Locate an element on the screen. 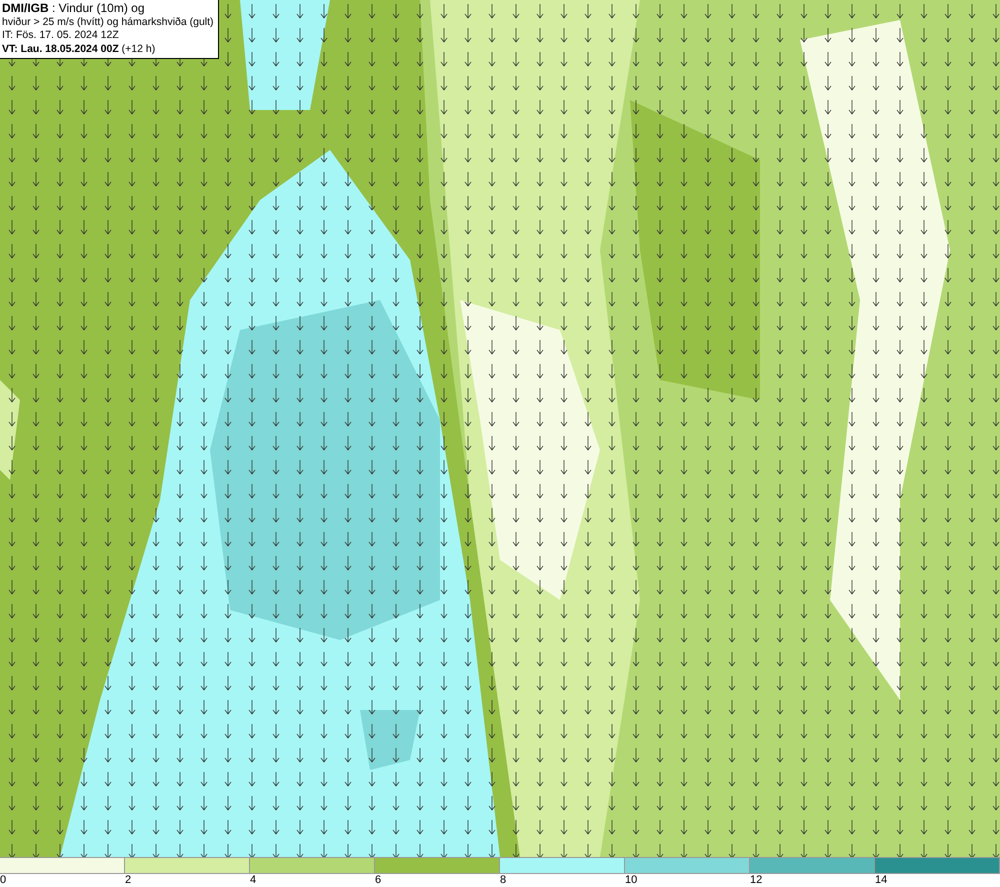 Image resolution: width=1000 pixels, height=887 pixels. legend-label: 0 is located at coordinates (3, 880).